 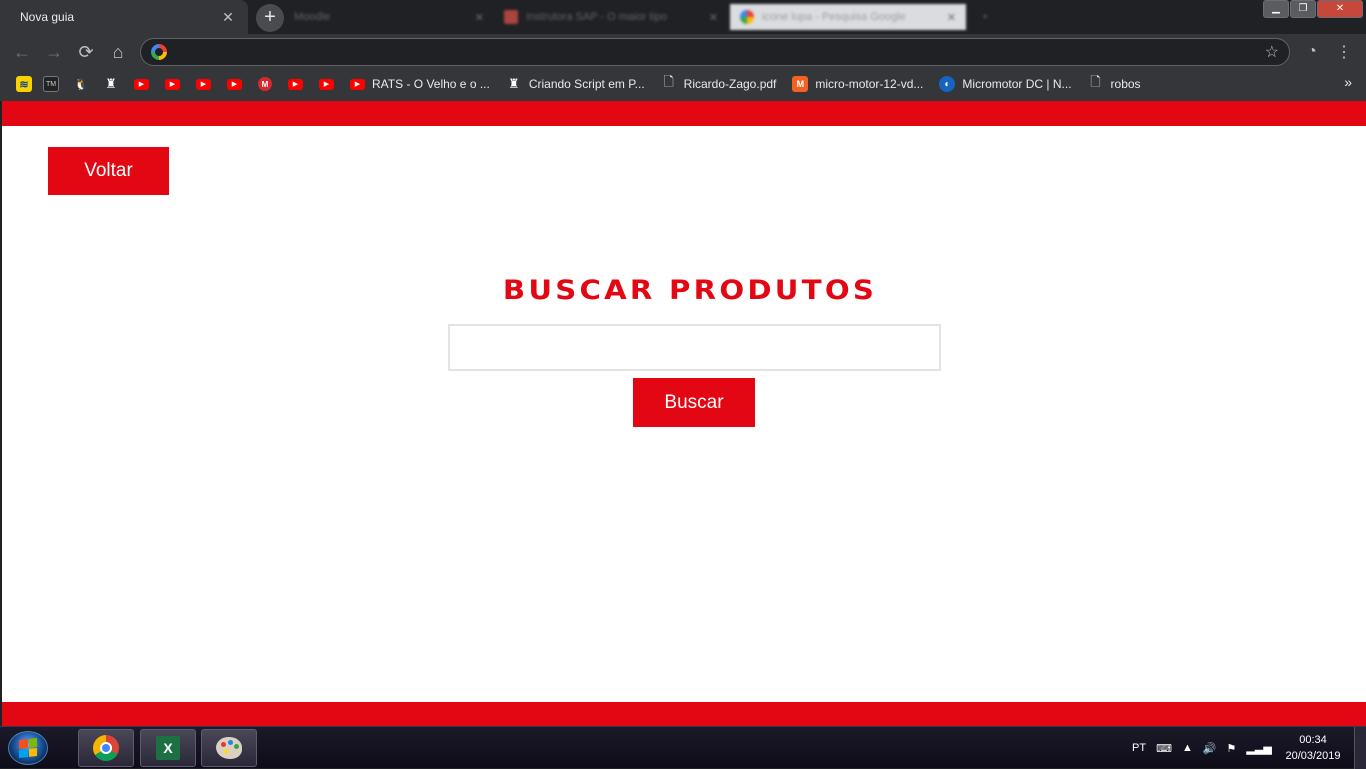 I want to click on clock-date: 20/03/2019, so click(x=1313, y=756).